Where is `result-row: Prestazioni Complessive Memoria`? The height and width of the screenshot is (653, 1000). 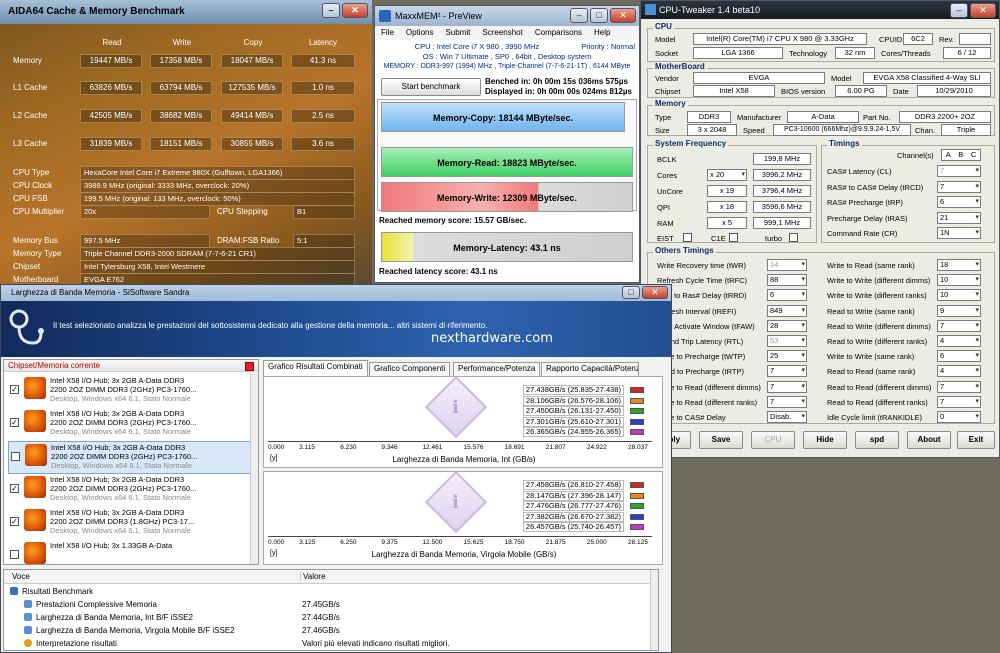 result-row: Prestazioni Complessive Memoria is located at coordinates (90, 604).